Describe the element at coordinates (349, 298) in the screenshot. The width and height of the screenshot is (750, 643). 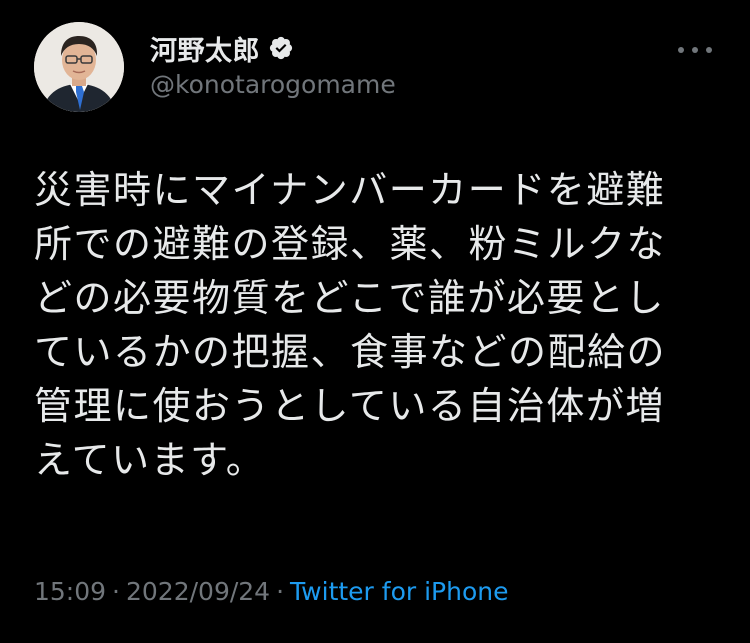
I see `tweet-text-line: どの必要物質をどこで誰が必要とし` at that location.